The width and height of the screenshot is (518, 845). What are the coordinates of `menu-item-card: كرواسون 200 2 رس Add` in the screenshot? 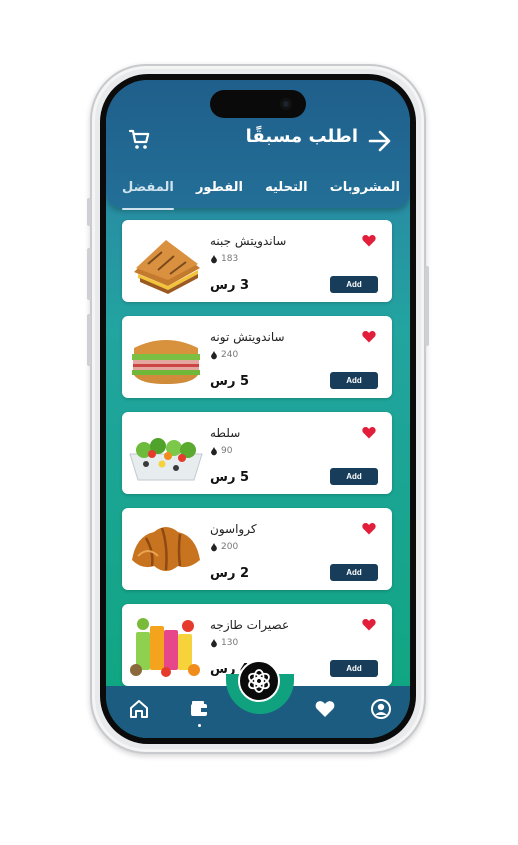 It's located at (257, 549).